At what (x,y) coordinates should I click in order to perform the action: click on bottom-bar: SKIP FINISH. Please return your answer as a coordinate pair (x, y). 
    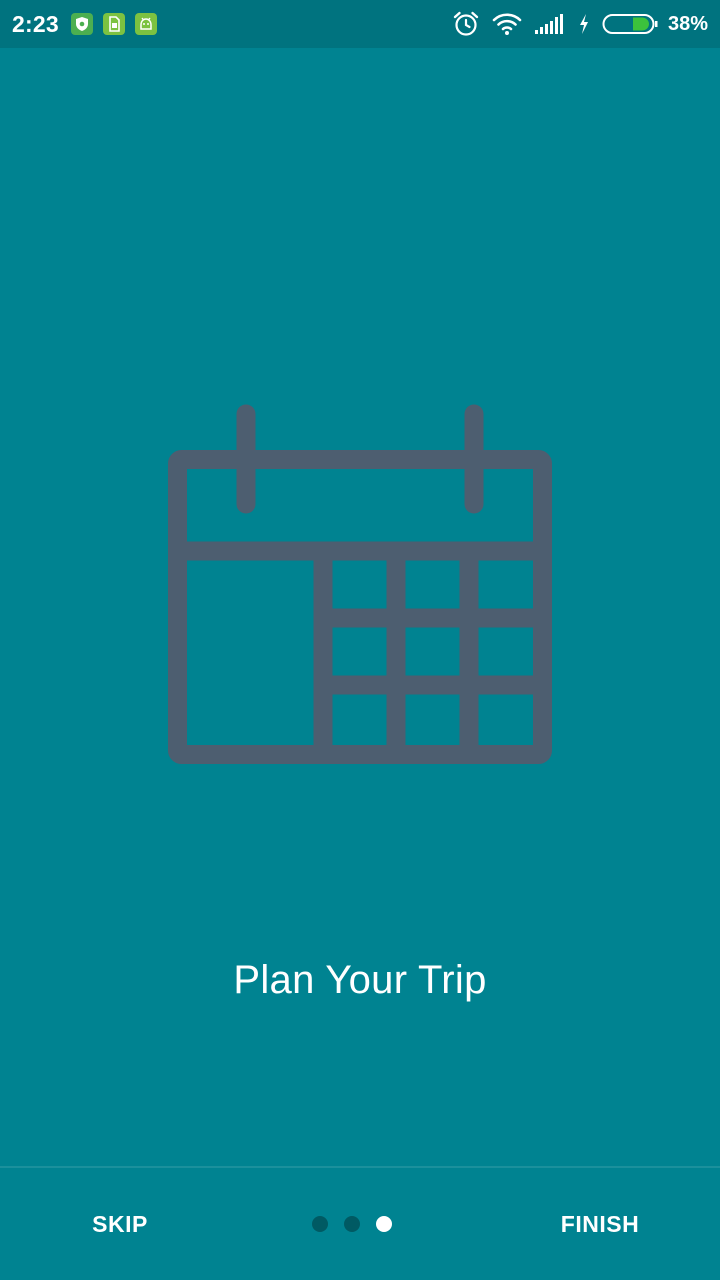
    Looking at the image, I should click on (360, 1224).